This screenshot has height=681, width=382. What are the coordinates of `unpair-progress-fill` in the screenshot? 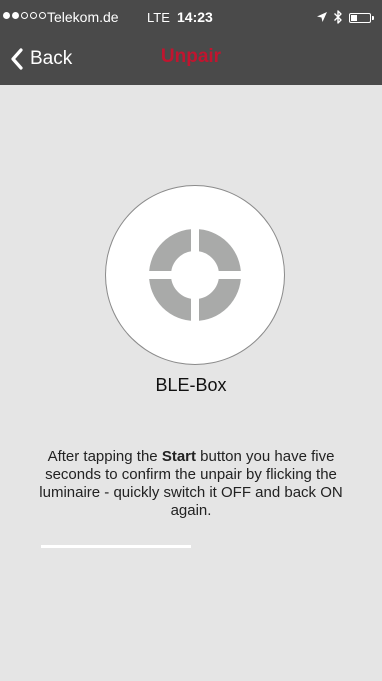 It's located at (116, 546).